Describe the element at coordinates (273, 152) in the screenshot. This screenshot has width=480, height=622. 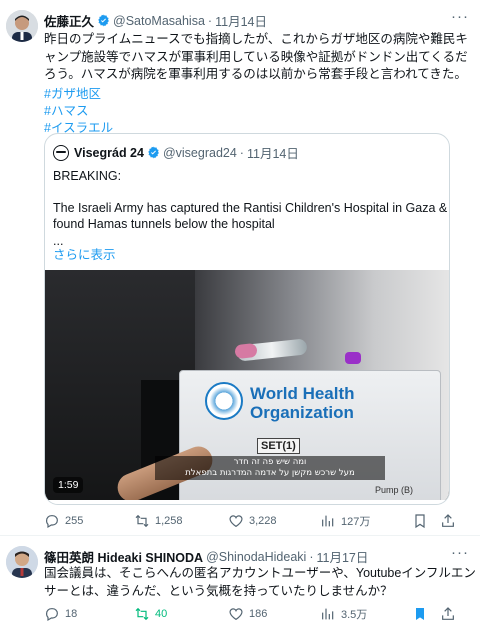
I see `quoted-date: 11月14日` at that location.